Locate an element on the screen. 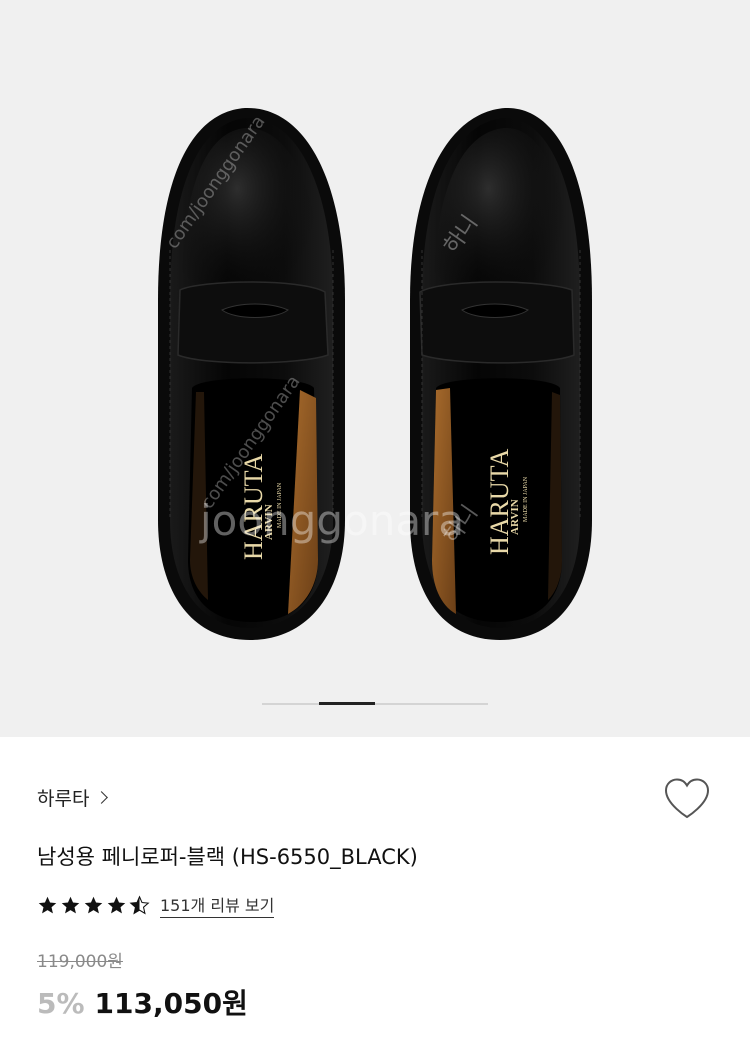 The width and height of the screenshot is (750, 1044). discount-rate: 5% is located at coordinates (61, 1003).